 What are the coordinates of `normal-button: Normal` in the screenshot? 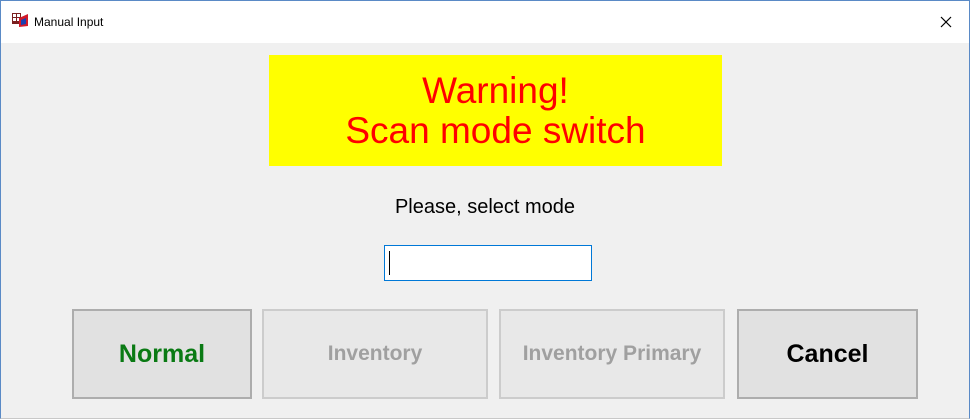 It's located at (162, 354).